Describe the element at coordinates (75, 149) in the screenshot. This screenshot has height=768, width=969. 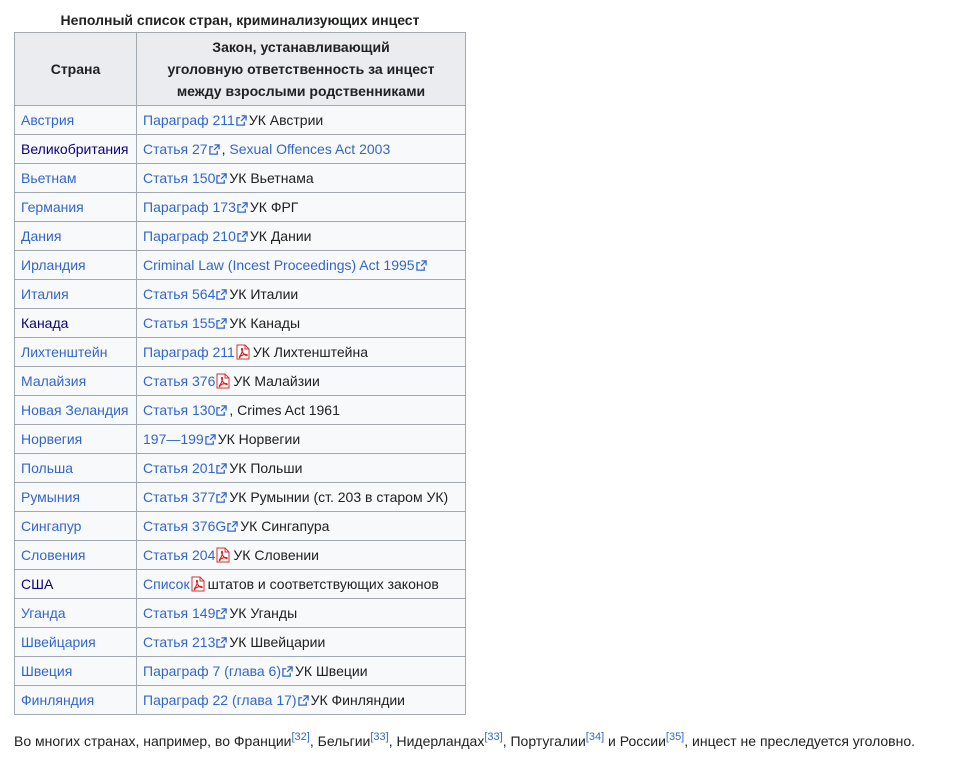
I see `country-link: Великобритания` at that location.